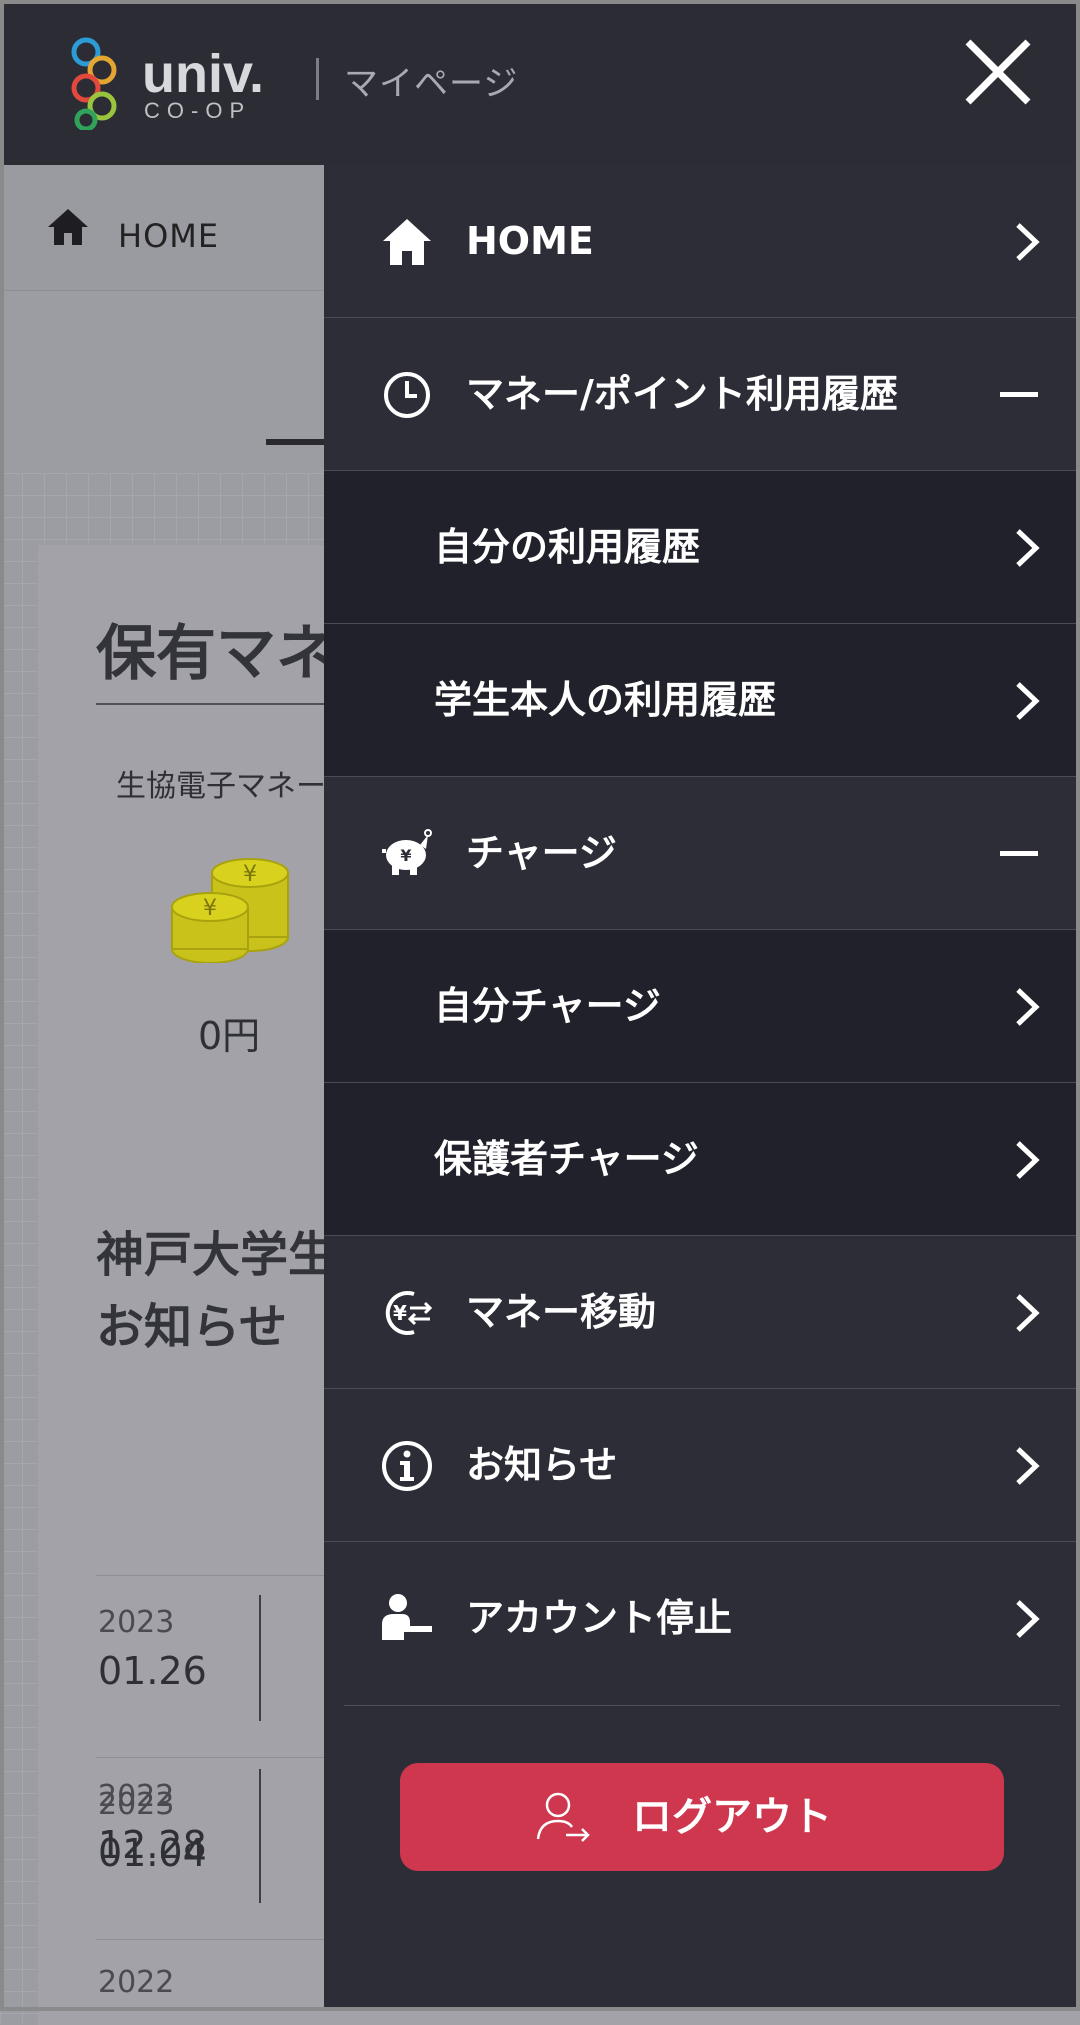  What do you see at coordinates (702, 241) in the screenshot?
I see `menu-item-home: HOME` at bounding box center [702, 241].